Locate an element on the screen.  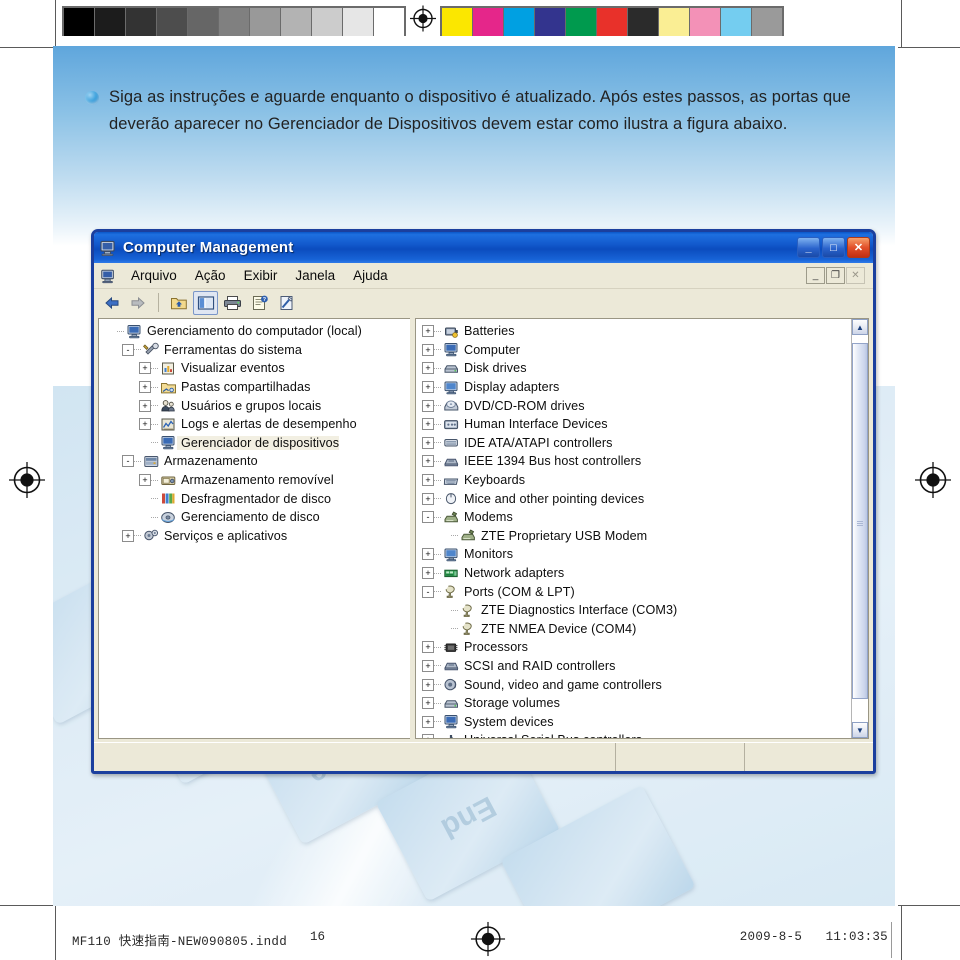
tree-row: - Armazenamento is located at coordinates (256, 461).